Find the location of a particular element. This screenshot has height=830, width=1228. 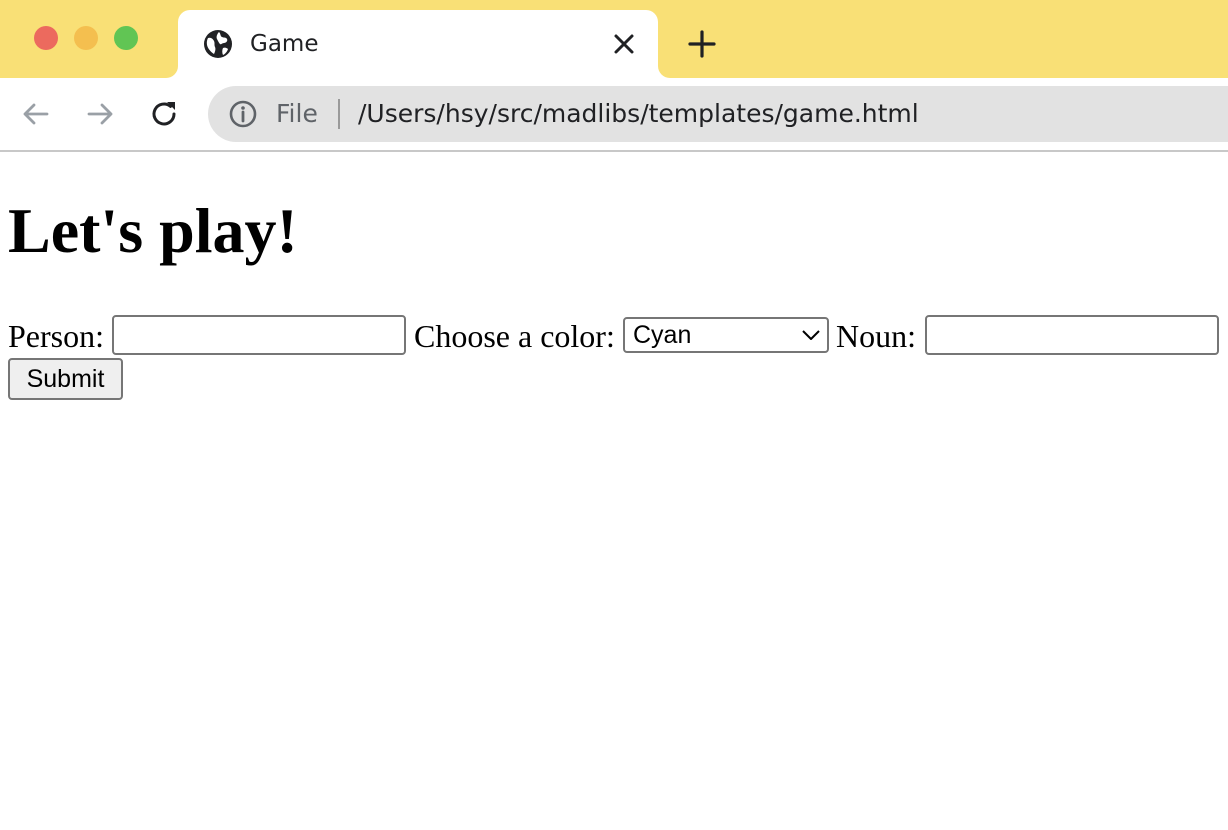

madlib-form: Person: Choose a color: Cyan Noun: is located at coordinates (614, 336).